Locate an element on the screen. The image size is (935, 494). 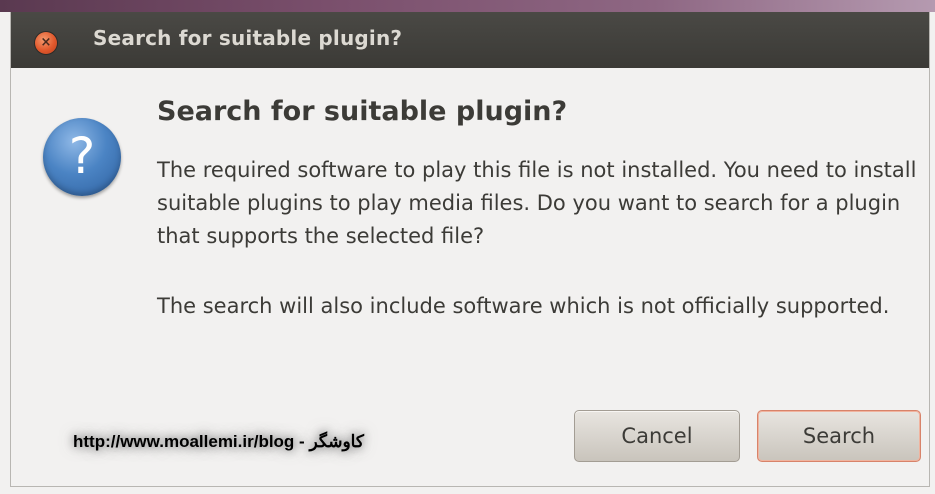
watermark-text: http://www.moallemi.ir/blog - کاوشگر is located at coordinates (218, 441).